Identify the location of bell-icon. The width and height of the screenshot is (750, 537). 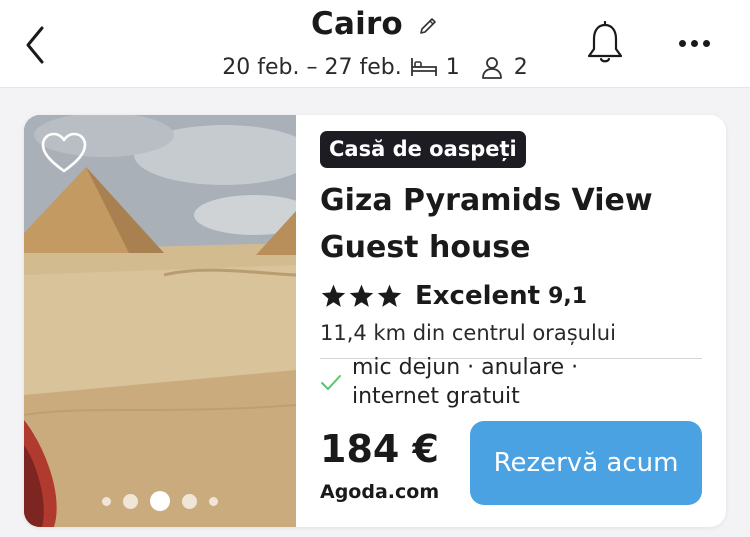
(605, 42).